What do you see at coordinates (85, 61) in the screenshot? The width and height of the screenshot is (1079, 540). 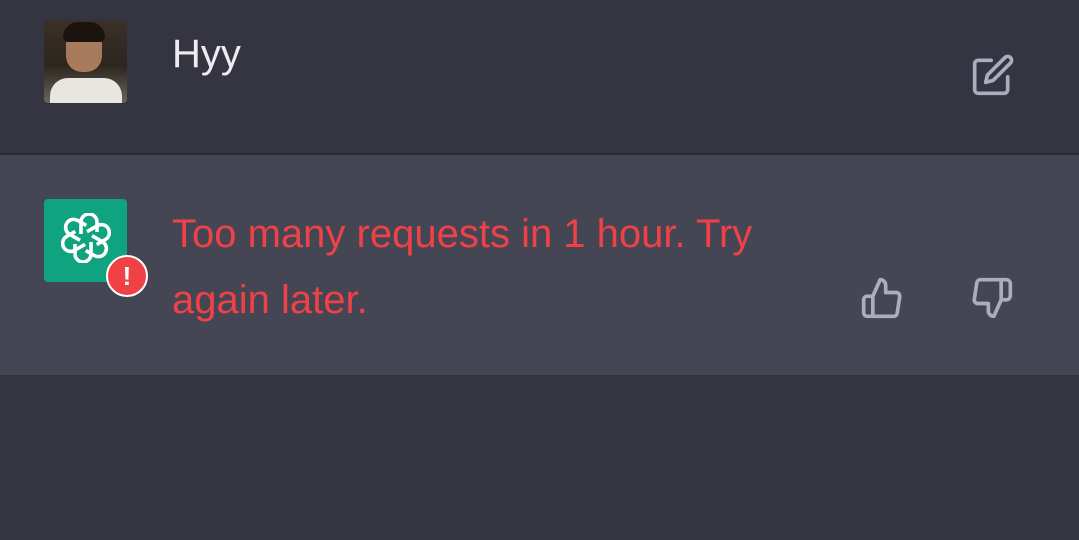 I see `user-avatar` at bounding box center [85, 61].